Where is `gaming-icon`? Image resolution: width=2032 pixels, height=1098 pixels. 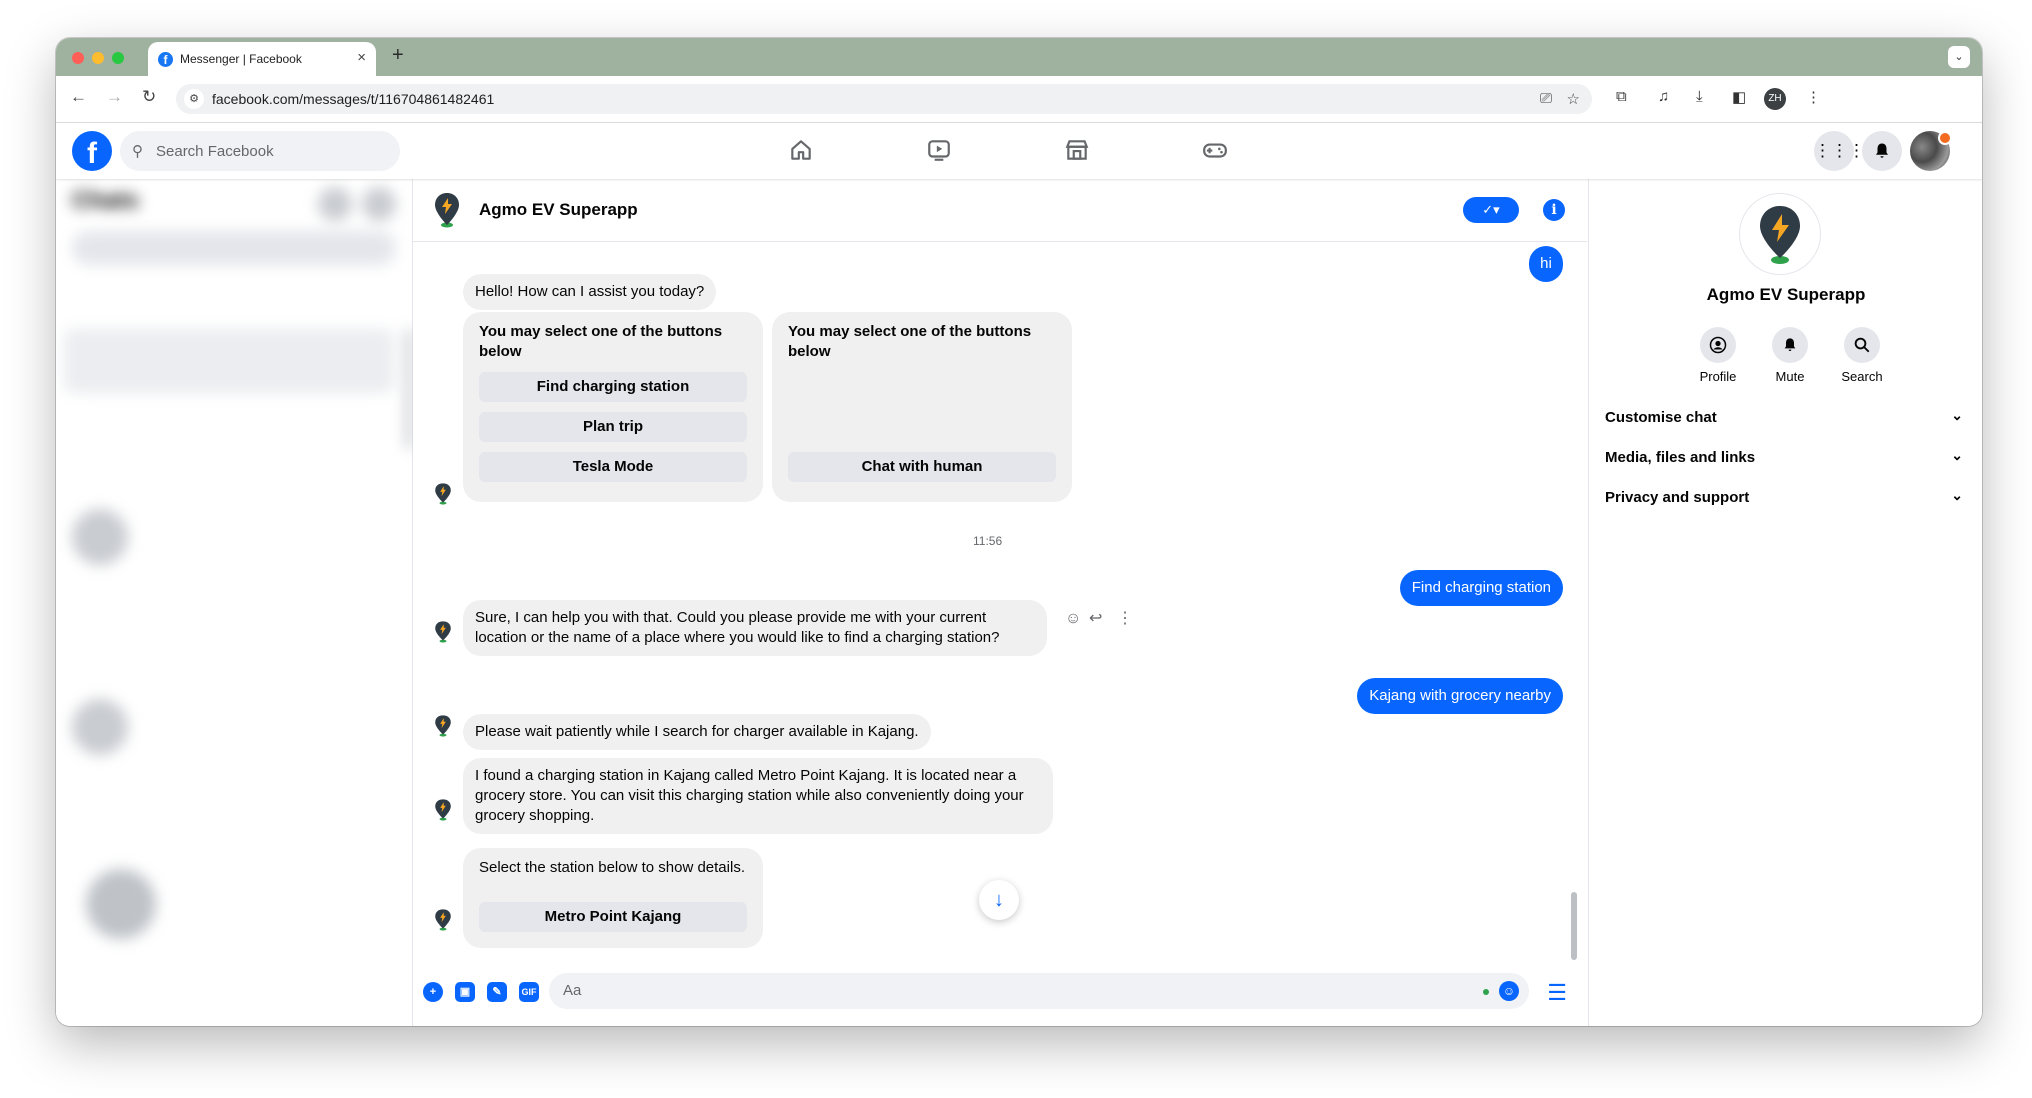 gaming-icon is located at coordinates (1217, 151).